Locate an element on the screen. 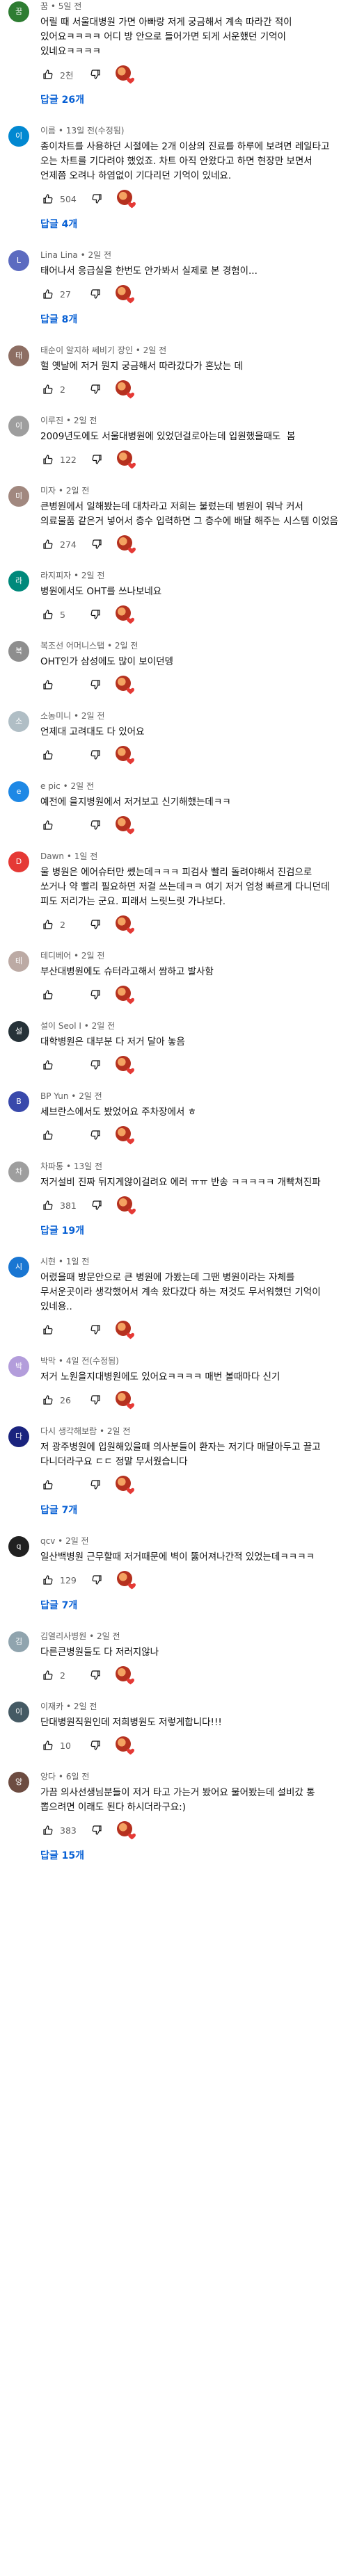 The height and width of the screenshot is (2576, 348). comment-author: 이재카 is located at coordinates (51, 1706).